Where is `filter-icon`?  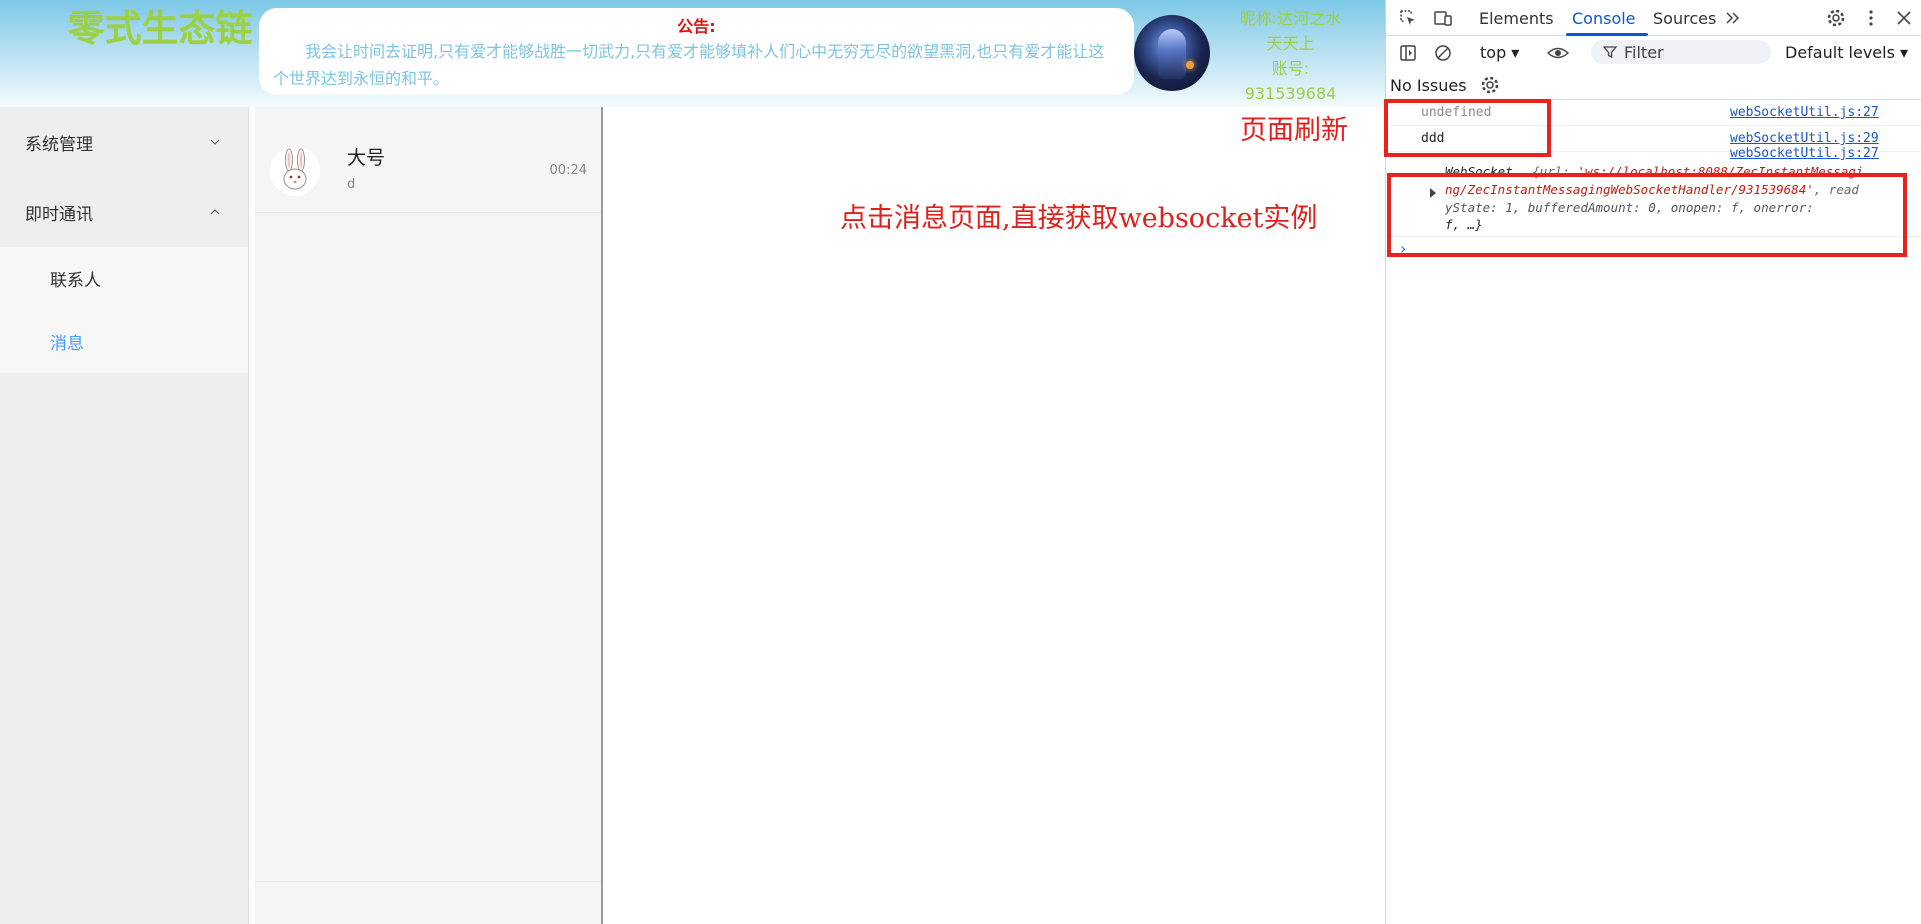 filter-icon is located at coordinates (1610, 52).